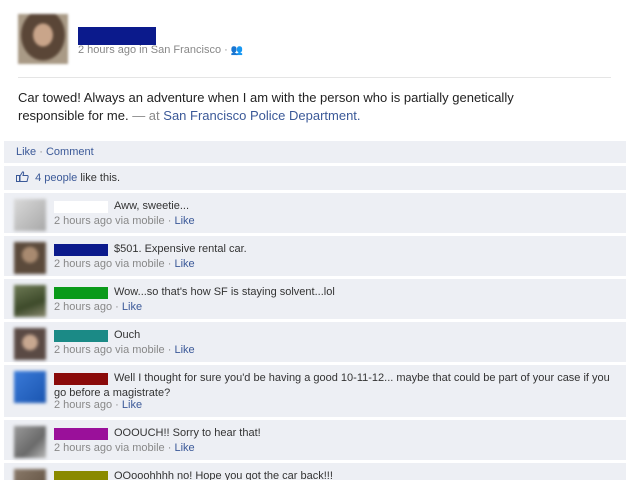 This screenshot has width=639, height=480. I want to click on author-name-redacted, so click(117, 36).